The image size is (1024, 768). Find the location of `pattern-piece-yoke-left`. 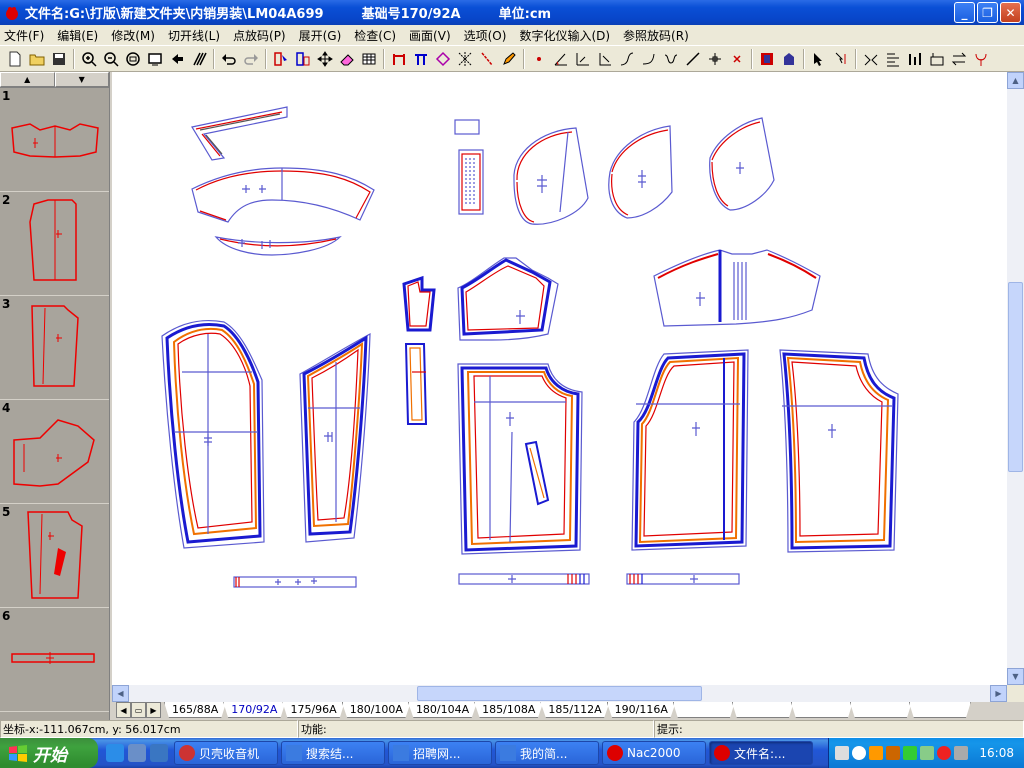

pattern-piece-yoke-left is located at coordinates (508, 299).